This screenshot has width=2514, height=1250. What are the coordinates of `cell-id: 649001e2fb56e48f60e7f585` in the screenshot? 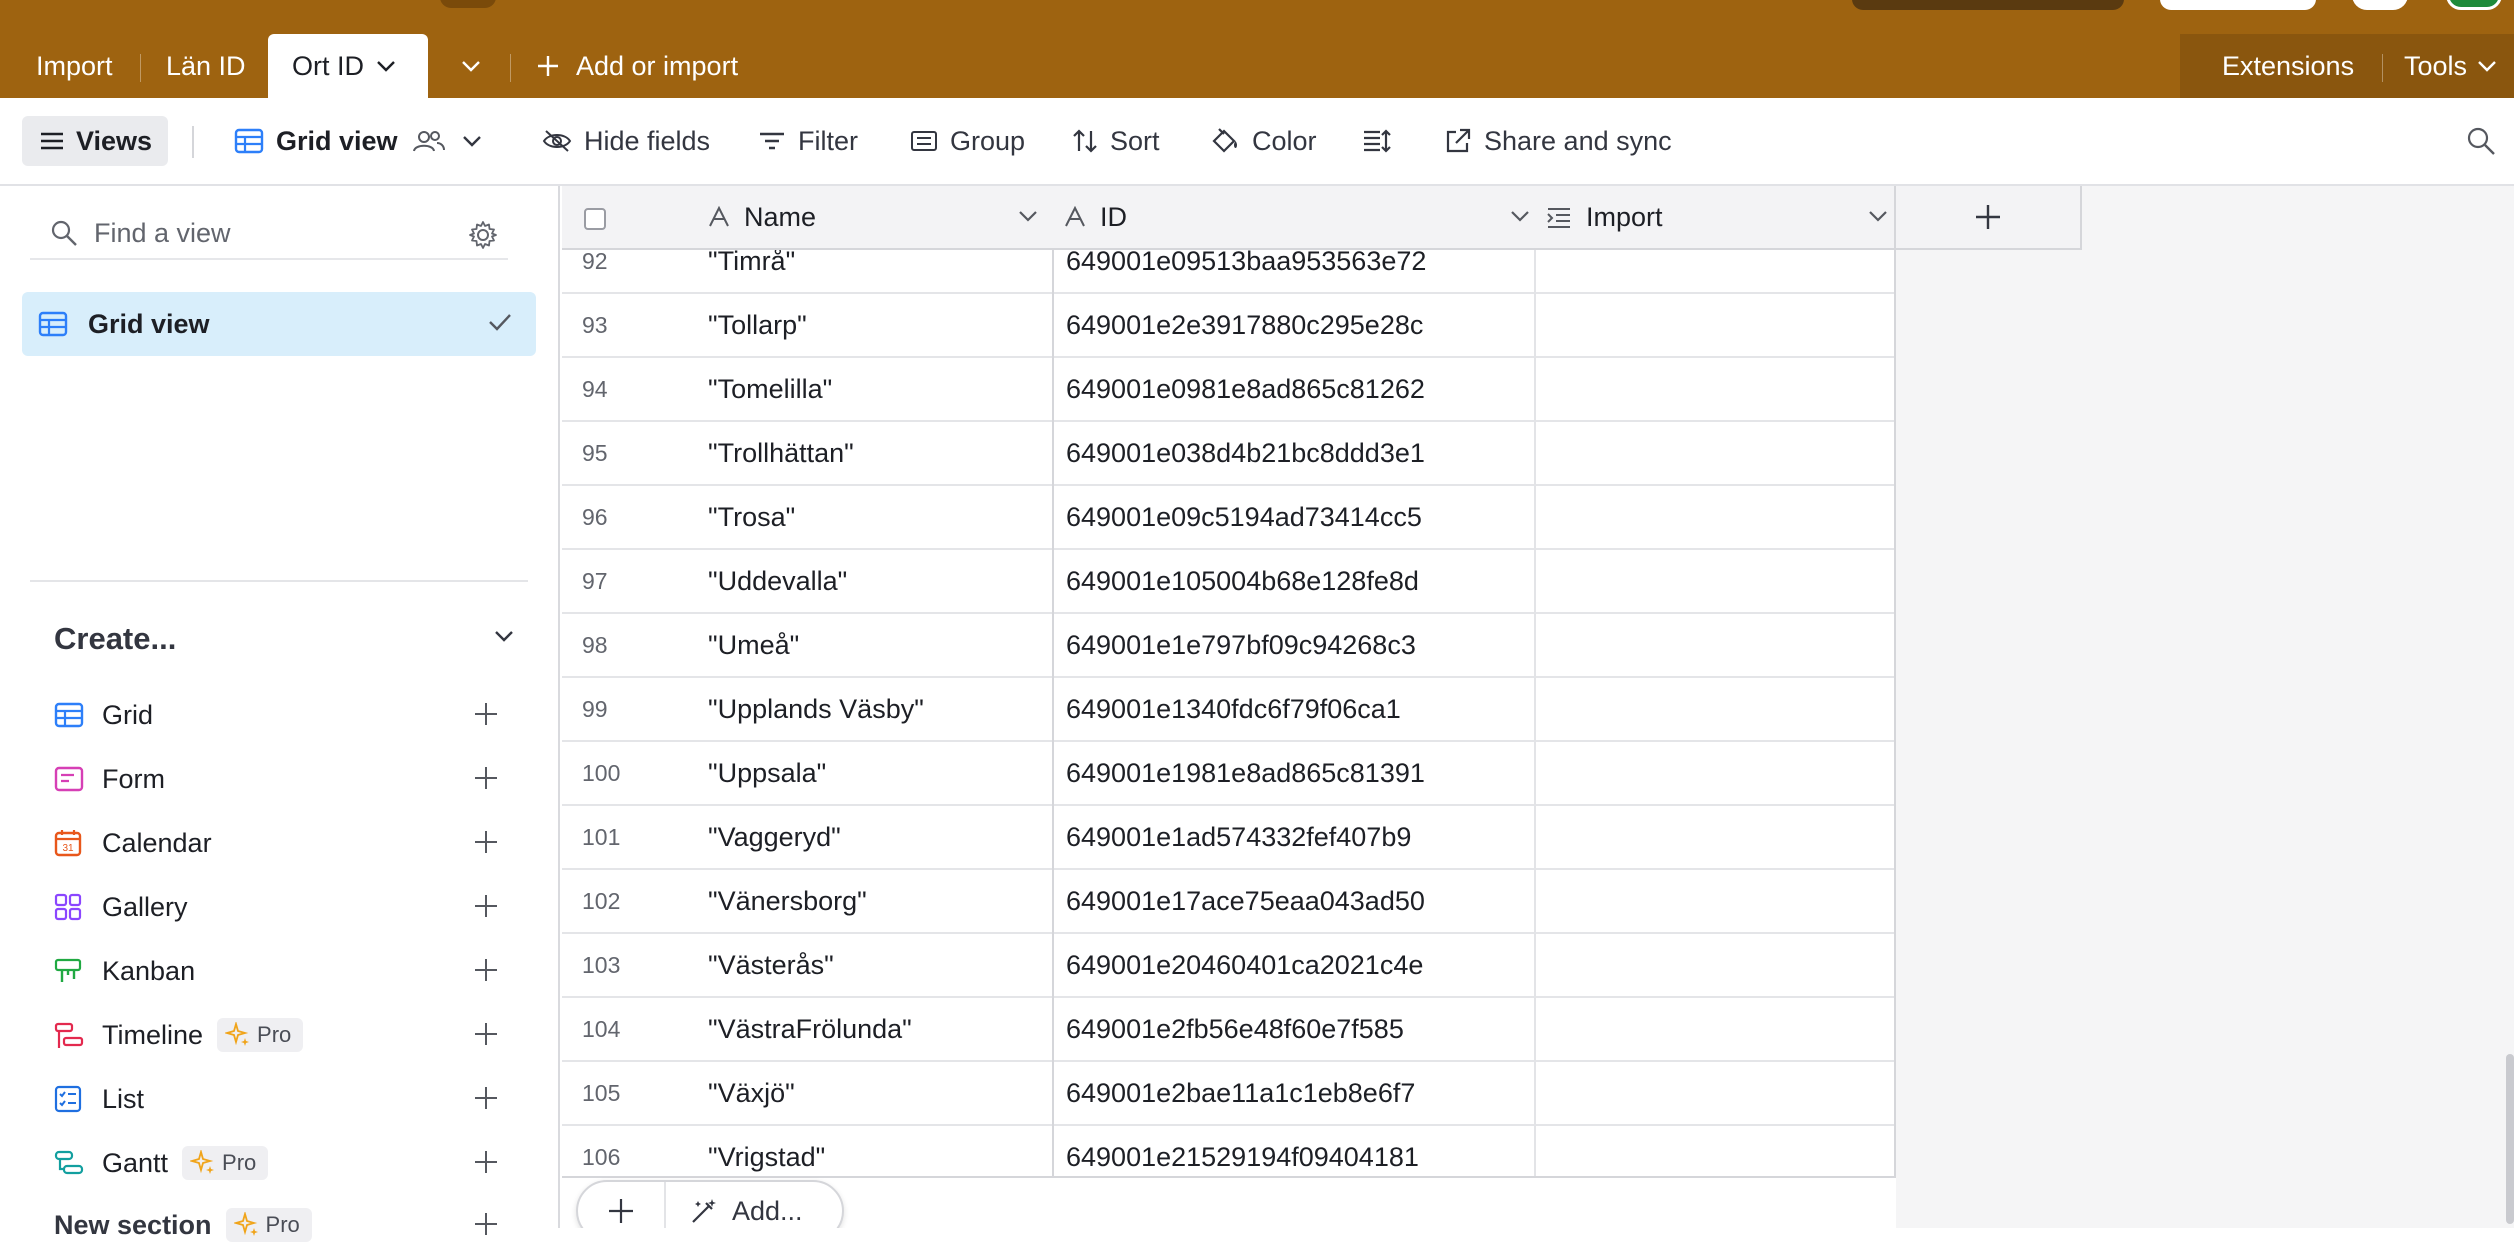 It's located at (1235, 1029).